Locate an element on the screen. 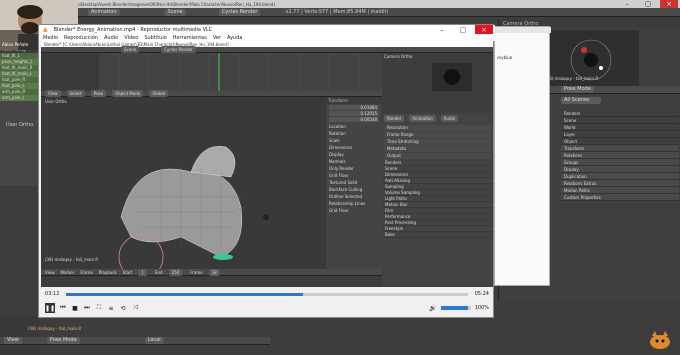  seek-bar is located at coordinates (267, 294).